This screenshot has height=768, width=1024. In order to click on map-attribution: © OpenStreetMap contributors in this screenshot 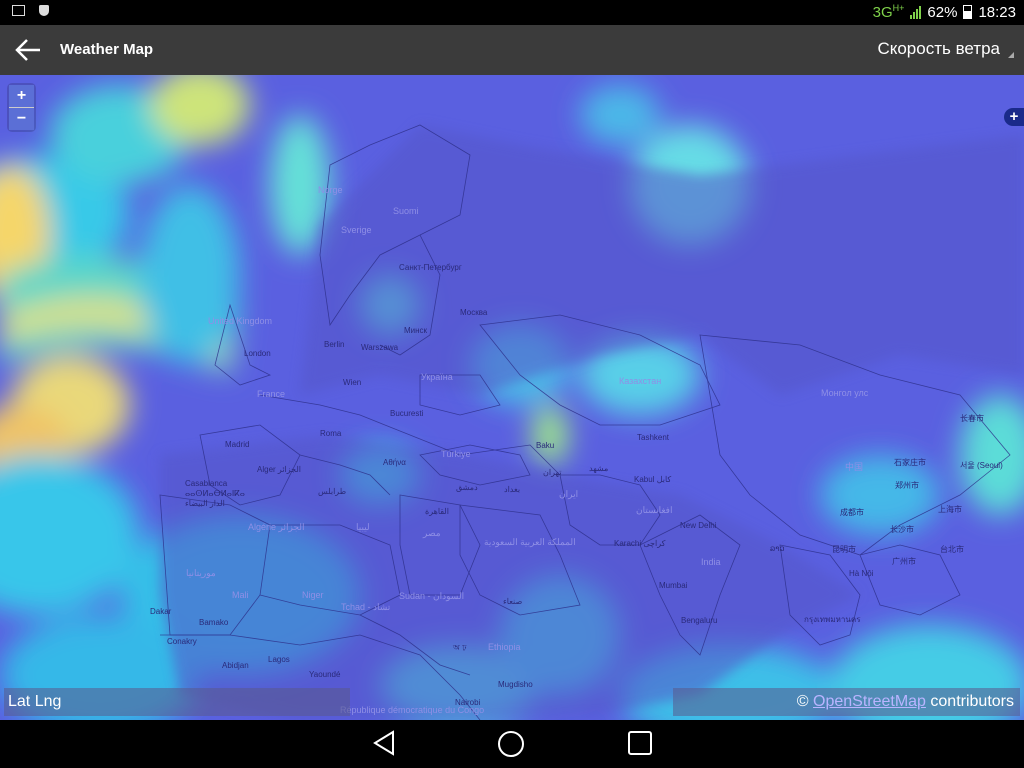, I will do `click(846, 702)`.